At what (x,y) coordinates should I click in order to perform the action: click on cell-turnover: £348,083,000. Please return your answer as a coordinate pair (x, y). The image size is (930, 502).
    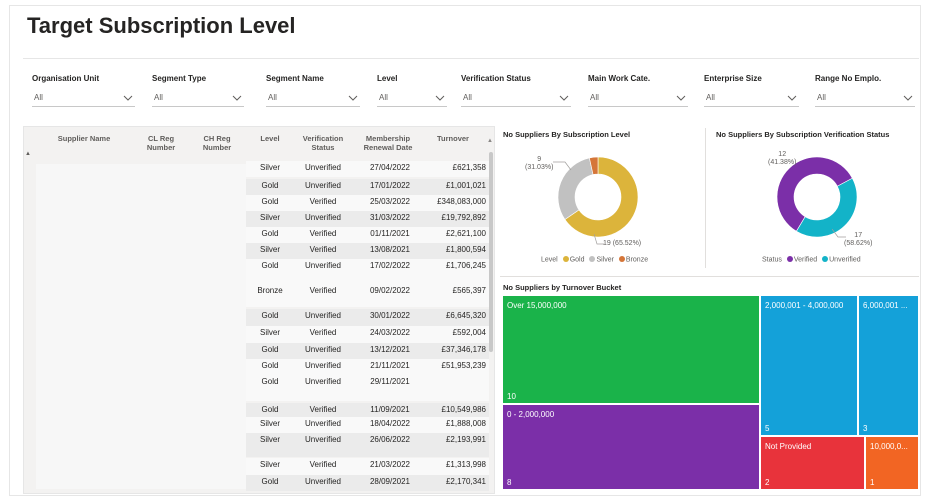
    Looking at the image, I should click on (461, 201).